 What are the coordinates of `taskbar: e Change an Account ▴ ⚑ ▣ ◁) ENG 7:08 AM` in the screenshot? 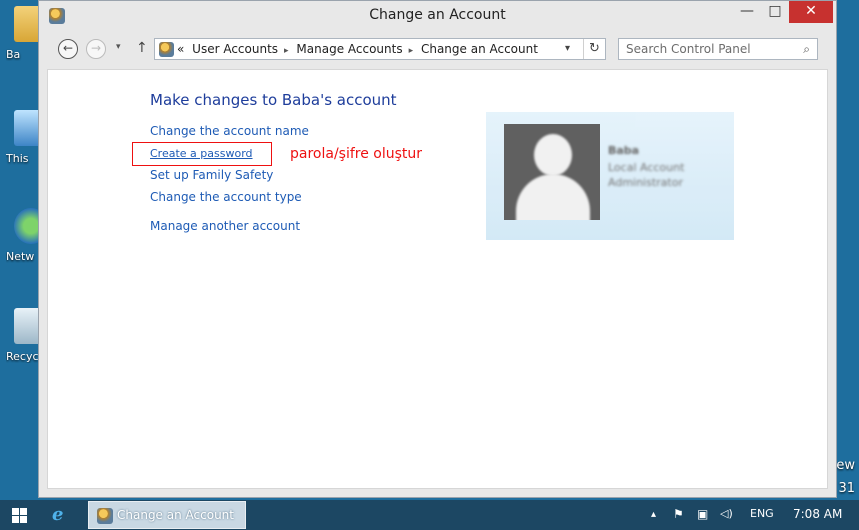 It's located at (429, 515).